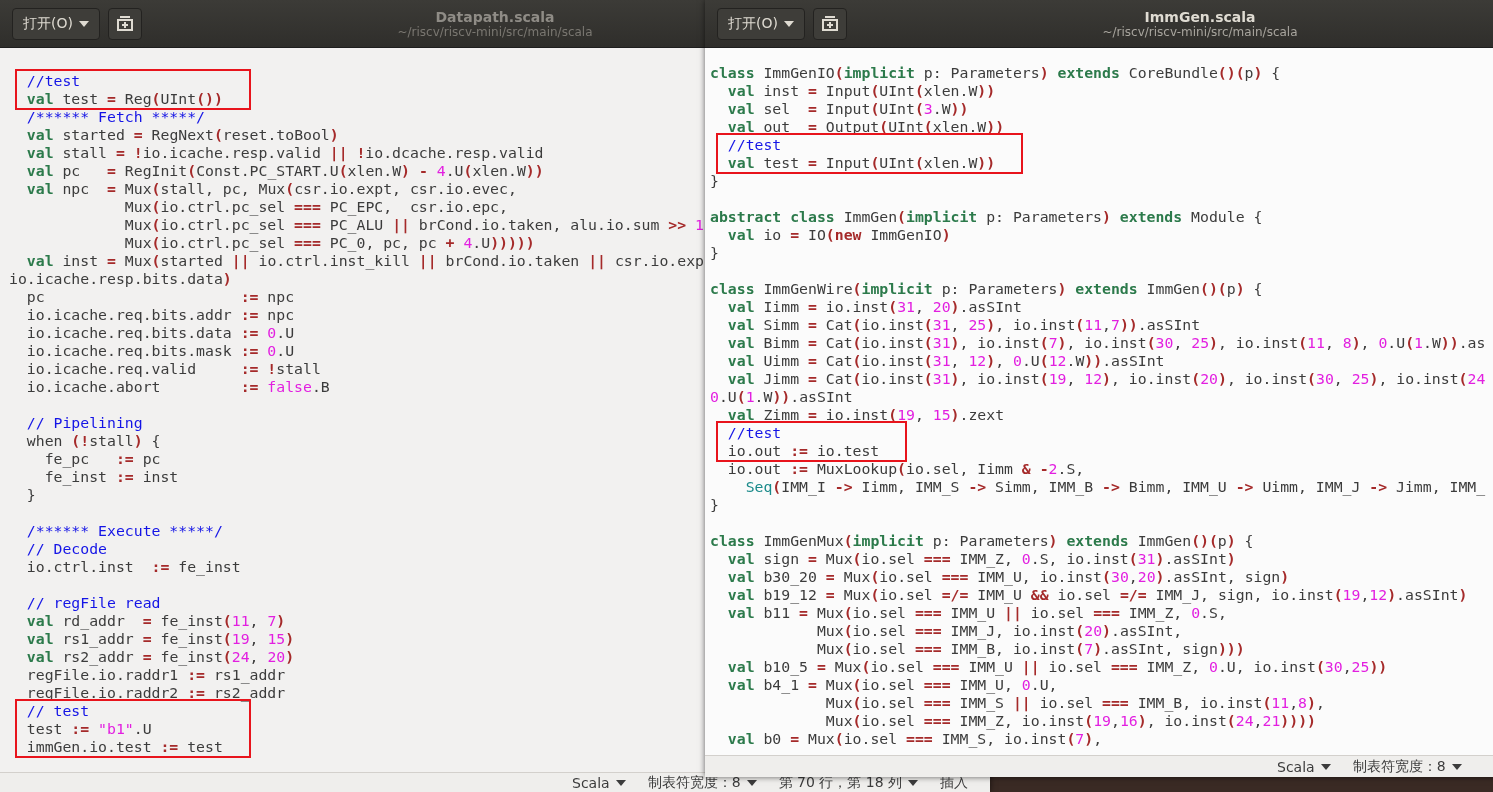 The height and width of the screenshot is (792, 1493). What do you see at coordinates (781, 397) in the screenshot?
I see `code-line: 0.U(1.W)).asSInt` at bounding box center [781, 397].